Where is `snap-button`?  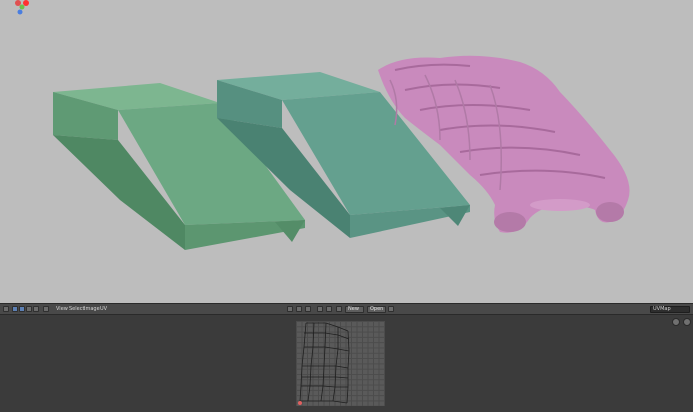
snap-button is located at coordinates (308, 309).